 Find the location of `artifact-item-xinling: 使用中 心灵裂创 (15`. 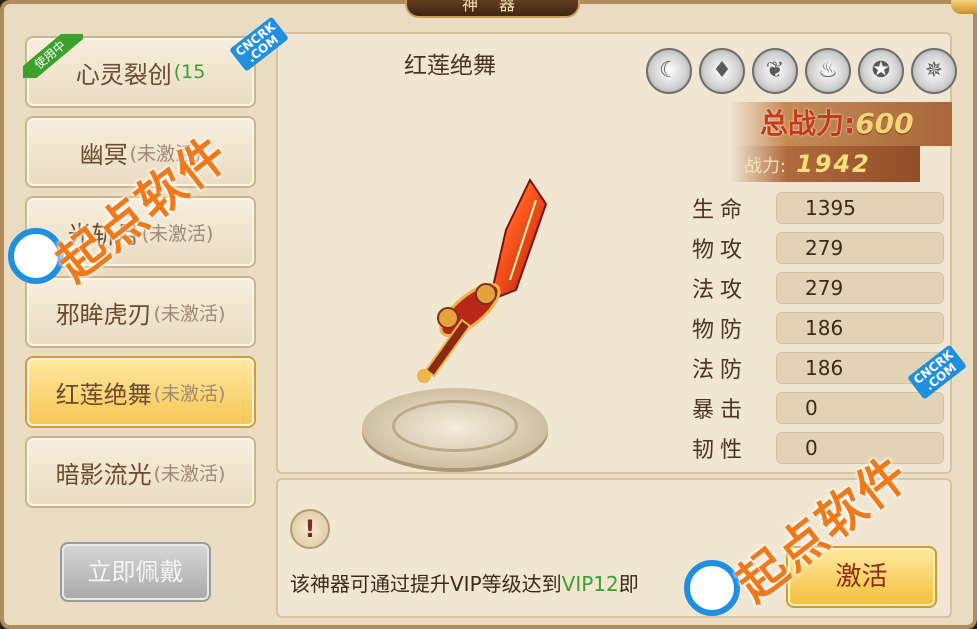

artifact-item-xinling: 使用中 心灵裂创 (15 is located at coordinates (139, 71).